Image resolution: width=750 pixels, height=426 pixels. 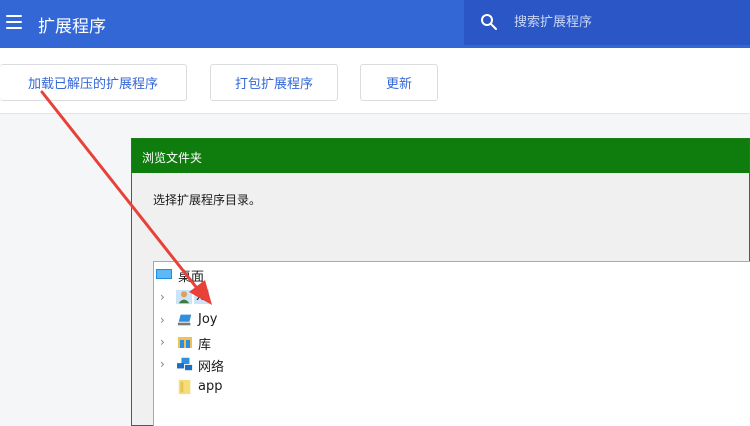 I want to click on user-icon, so click(x=184, y=297).